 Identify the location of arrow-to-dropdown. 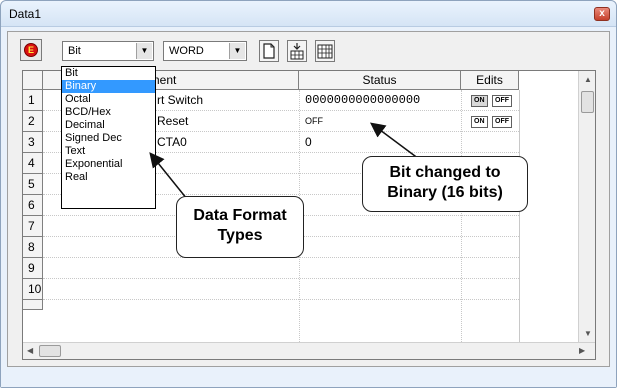
(168, 176).